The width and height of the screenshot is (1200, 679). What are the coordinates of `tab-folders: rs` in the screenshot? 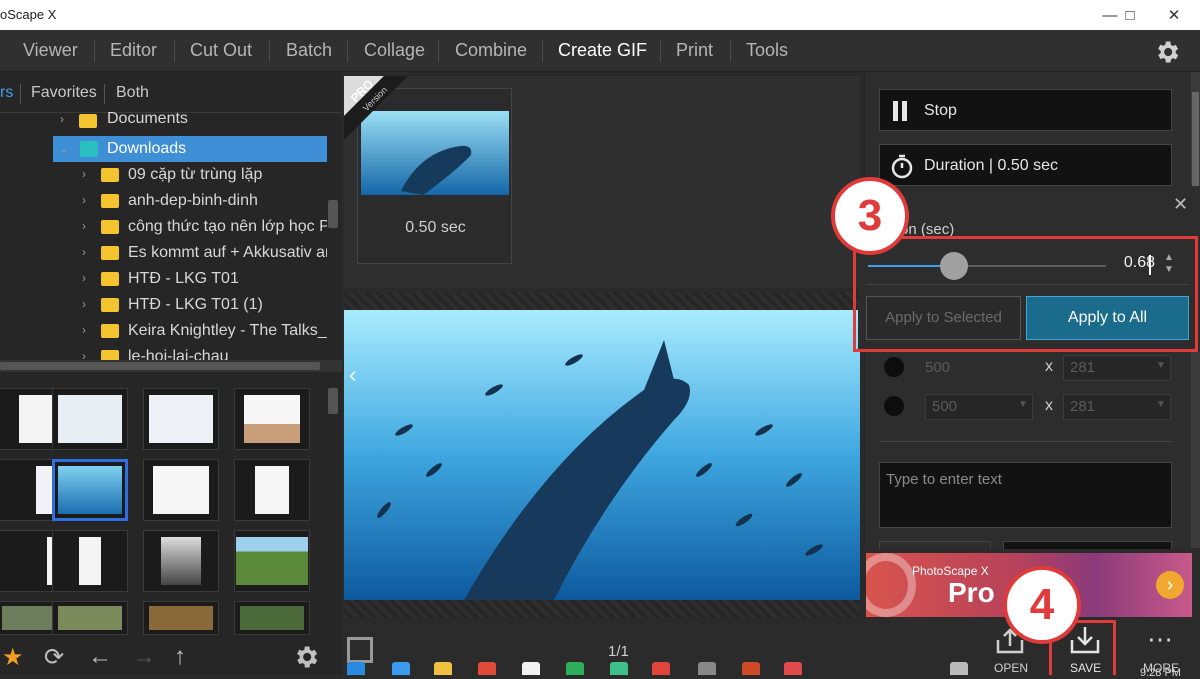 It's located at (6, 93).